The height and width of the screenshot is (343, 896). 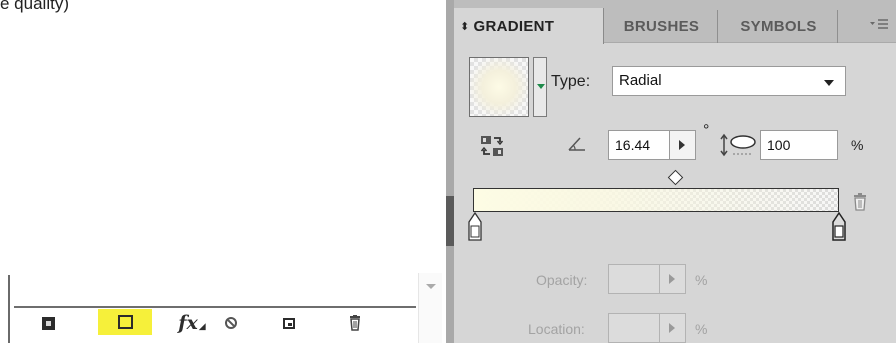 I want to click on tab-gradient: ⬍ GRADIENT, so click(x=529, y=26).